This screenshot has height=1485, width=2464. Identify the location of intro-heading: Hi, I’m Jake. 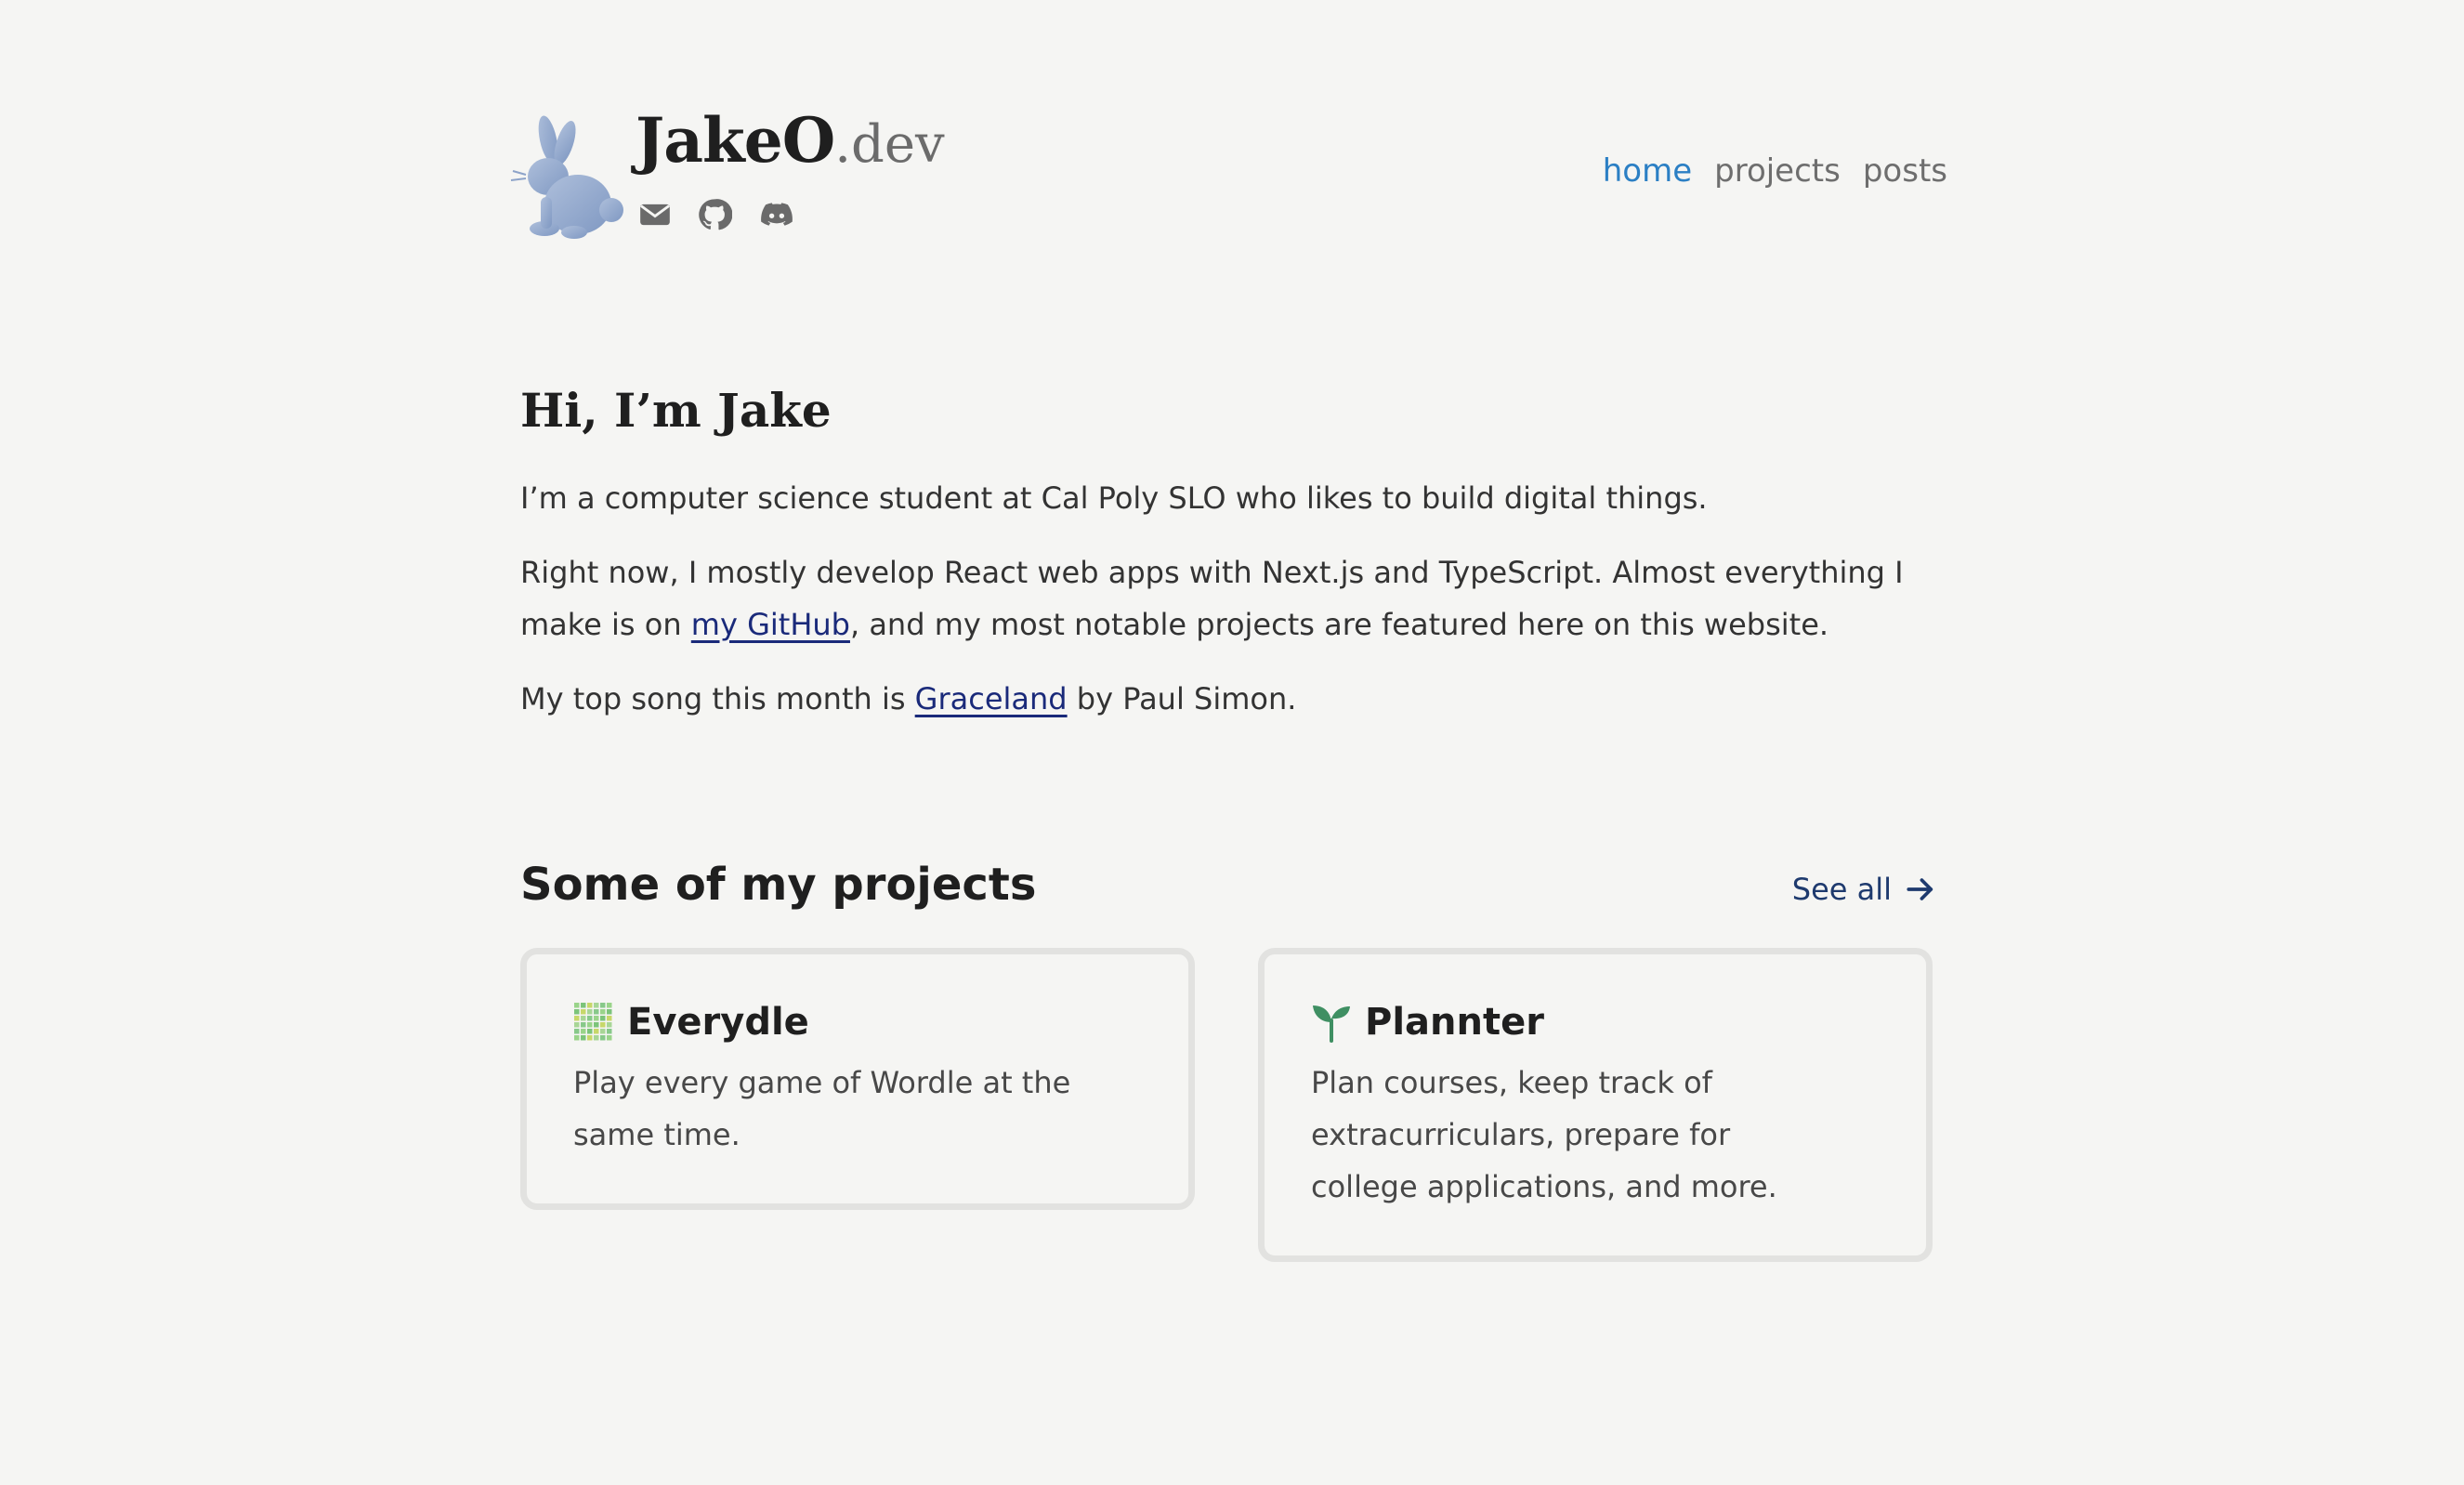
(676, 410).